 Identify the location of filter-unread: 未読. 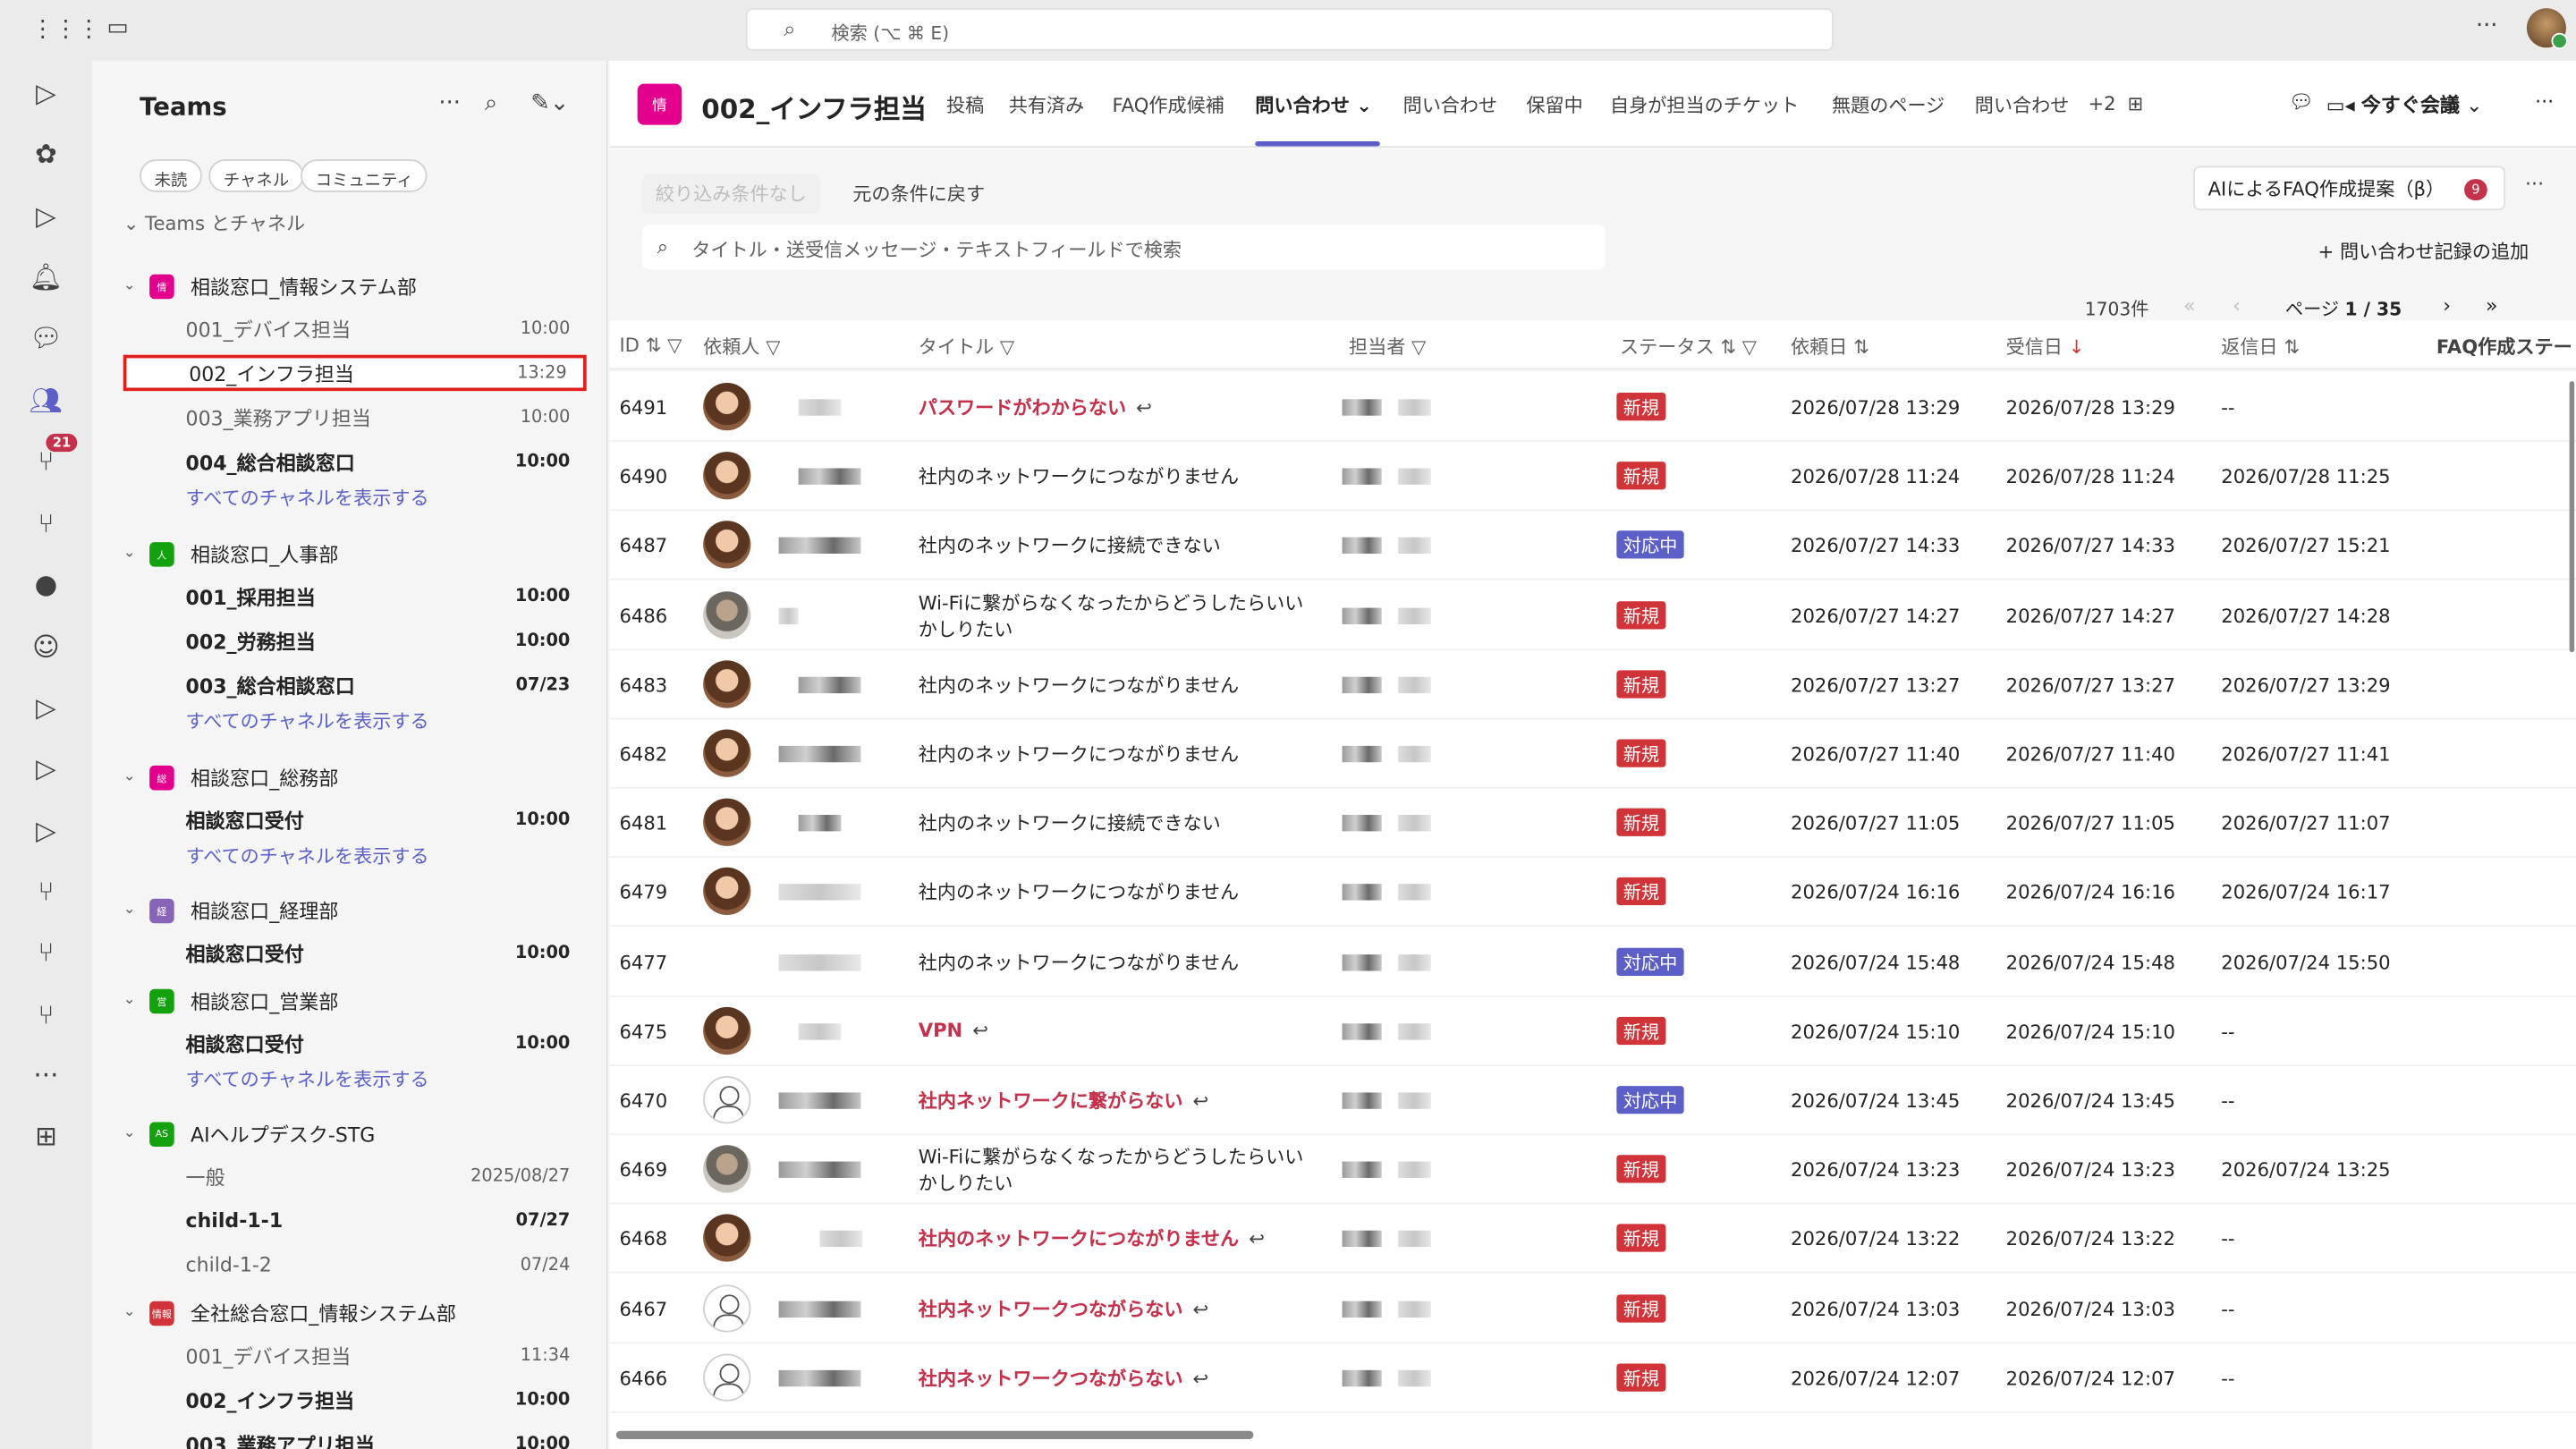
(171, 175).